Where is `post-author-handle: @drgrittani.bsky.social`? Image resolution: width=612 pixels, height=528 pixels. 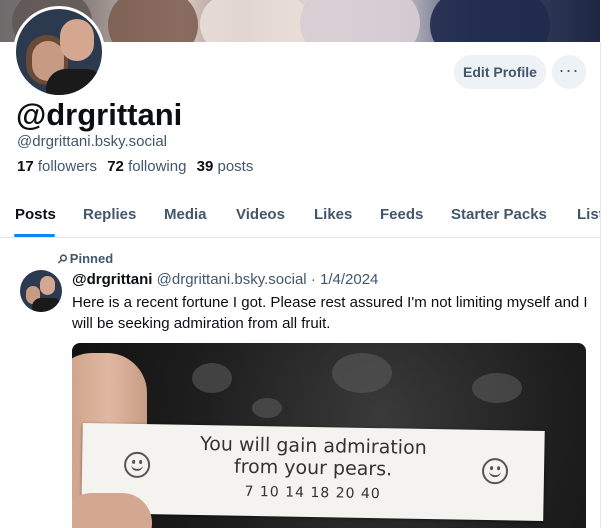
post-author-handle: @drgrittani.bsky.social is located at coordinates (232, 279).